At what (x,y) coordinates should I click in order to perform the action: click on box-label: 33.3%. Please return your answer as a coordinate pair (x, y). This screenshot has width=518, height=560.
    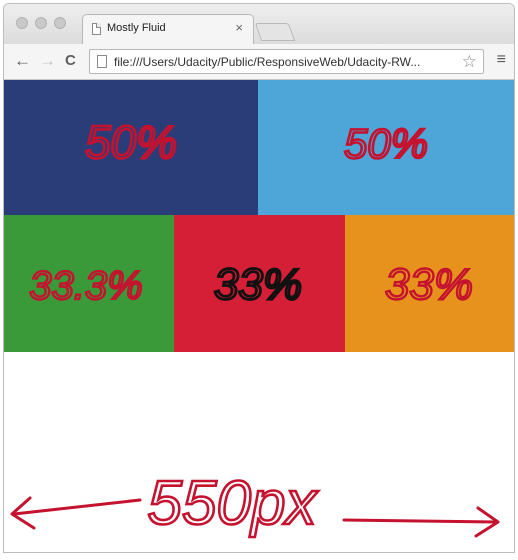
    Looking at the image, I should click on (85, 286).